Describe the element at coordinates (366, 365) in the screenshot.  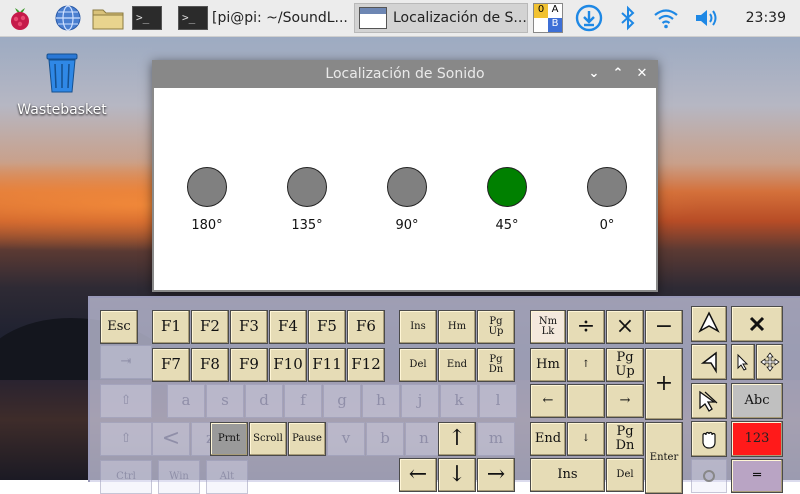
I see `key-f12: F12` at that location.